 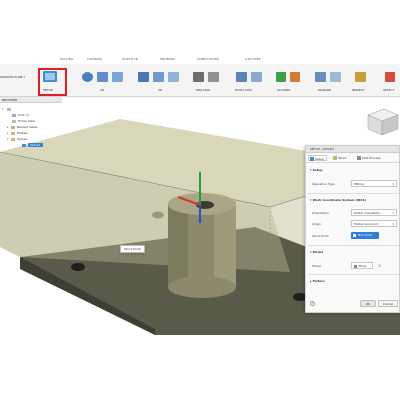 What do you see at coordinates (352, 149) in the screenshot?
I see `dialog-title: SETUP : SETUP1` at bounding box center [352, 149].